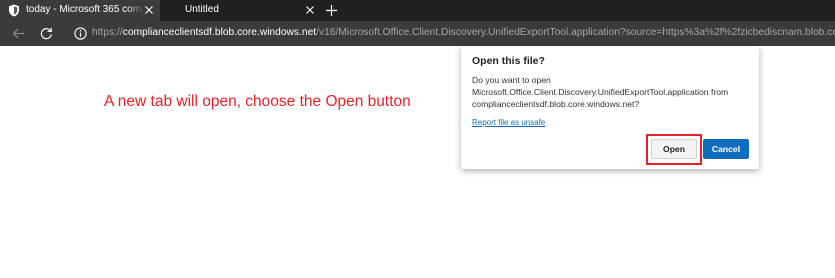  Describe the element at coordinates (508, 61) in the screenshot. I see `dialog-title: Open this file?` at that location.